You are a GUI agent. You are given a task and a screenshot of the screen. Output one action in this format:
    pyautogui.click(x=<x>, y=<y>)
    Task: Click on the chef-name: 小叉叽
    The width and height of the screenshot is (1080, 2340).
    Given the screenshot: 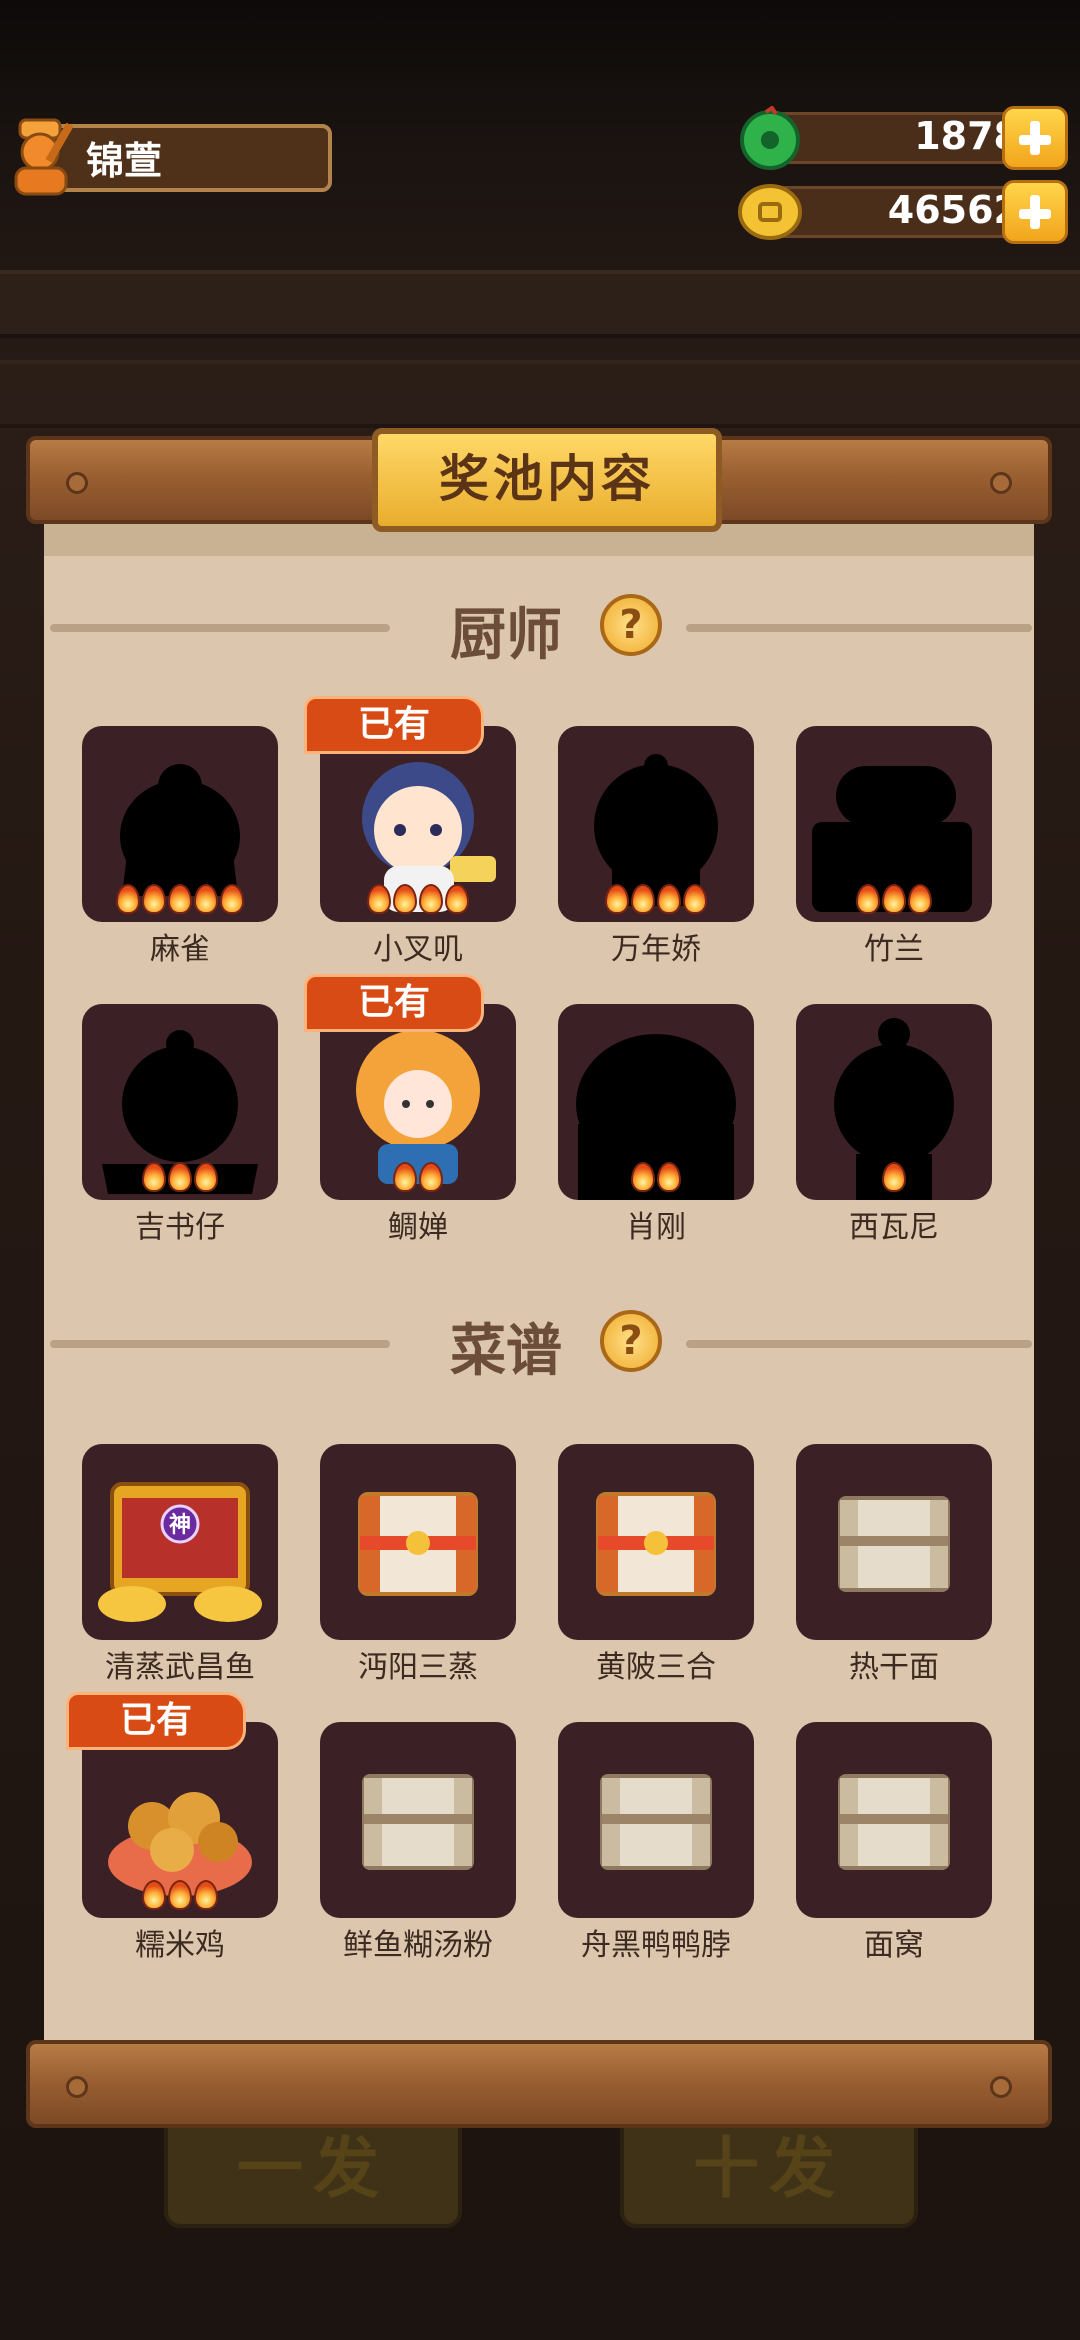 What is the action you would take?
    pyautogui.click(x=418, y=949)
    